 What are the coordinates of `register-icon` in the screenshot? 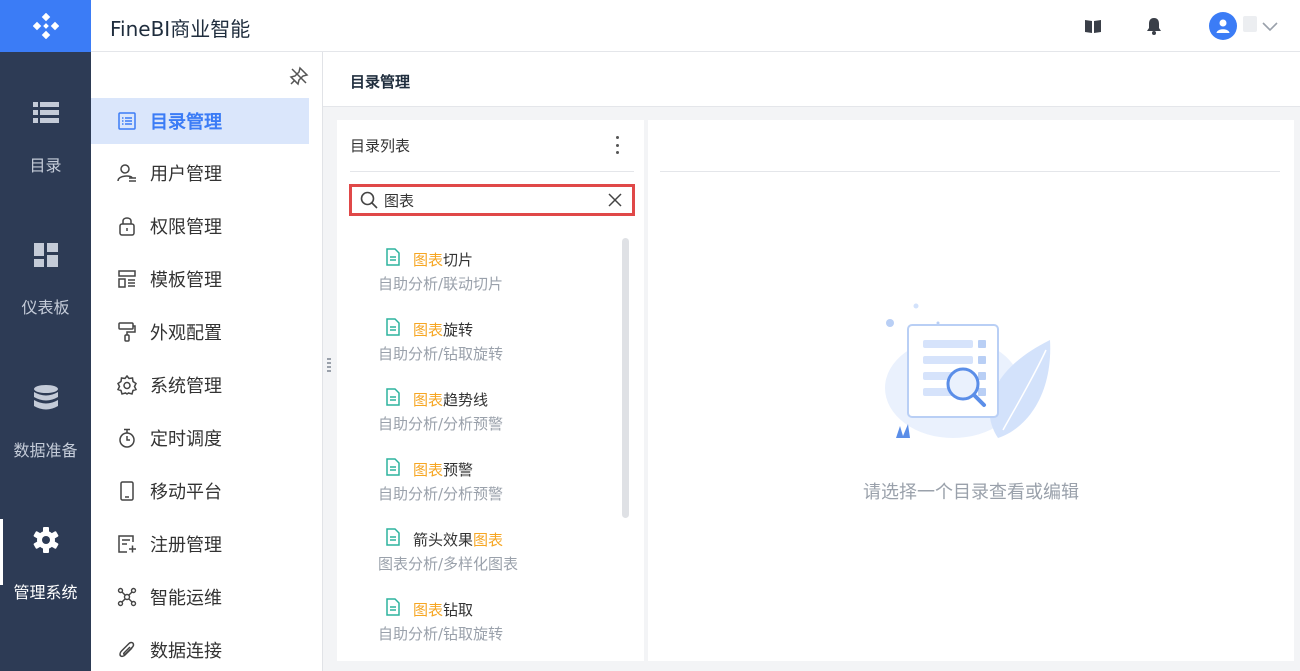 It's located at (127, 544).